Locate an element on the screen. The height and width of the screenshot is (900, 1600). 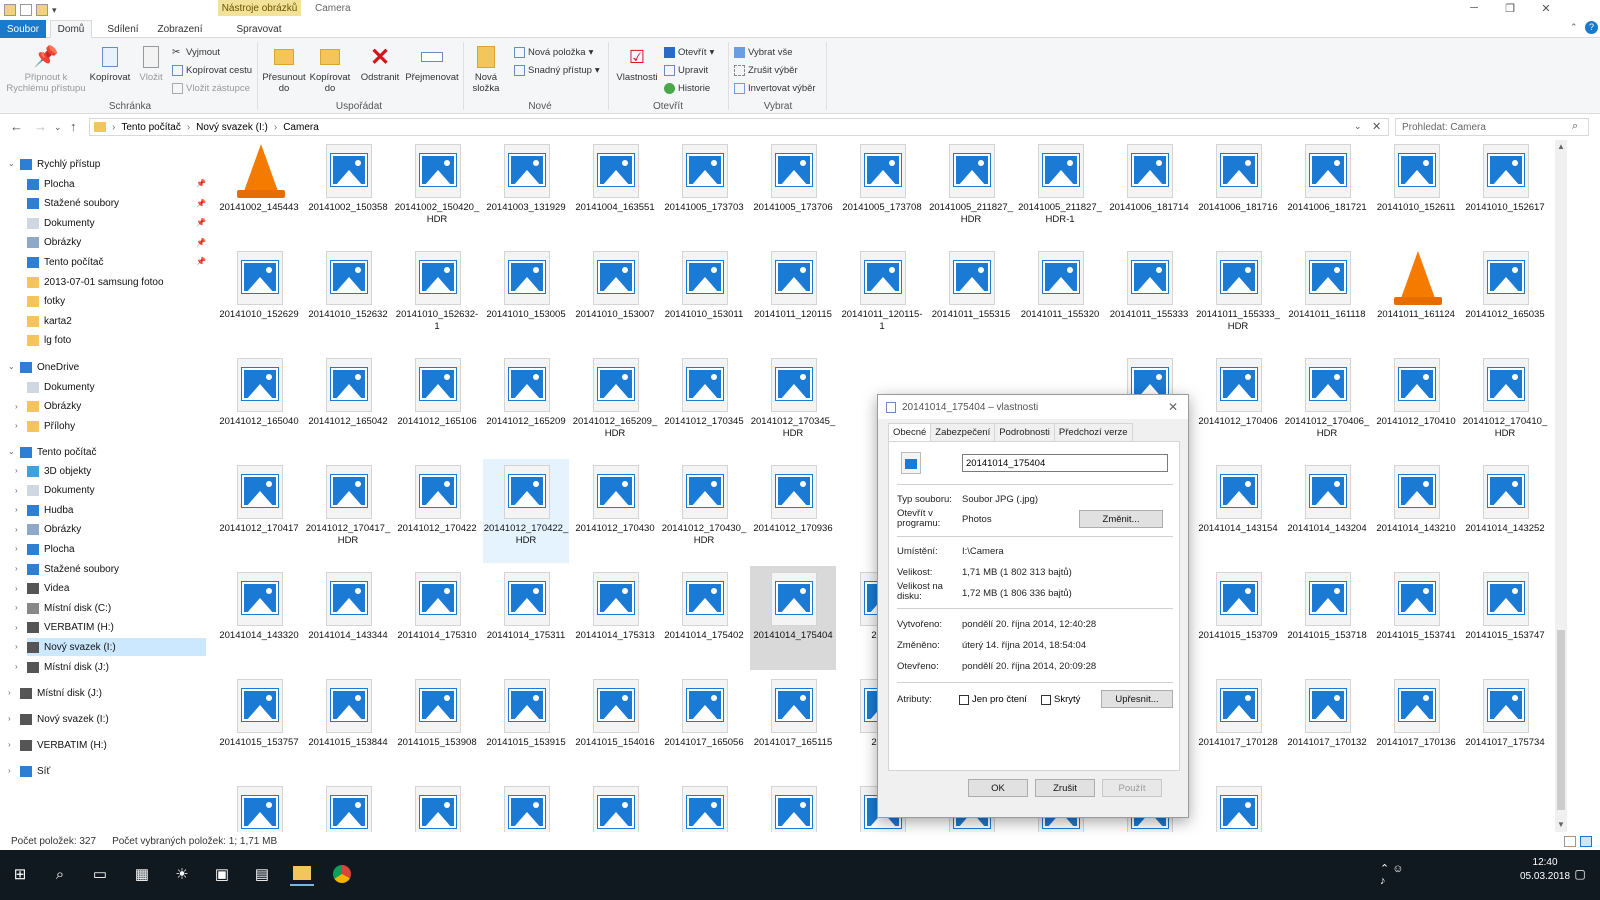
sidebar-item-pc-0: 3D objekty is located at coordinates (59, 471).